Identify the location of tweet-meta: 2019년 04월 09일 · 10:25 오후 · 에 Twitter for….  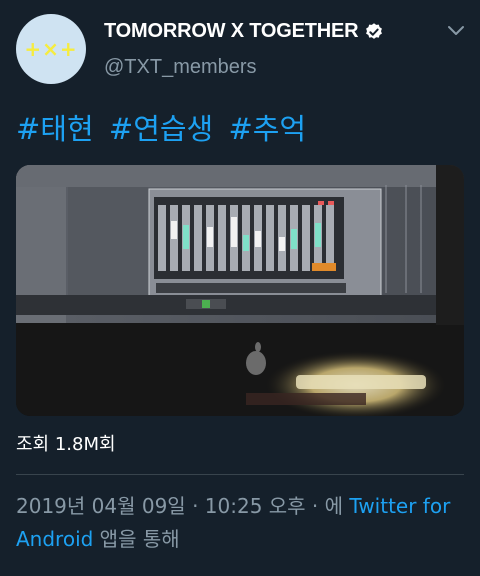
(236, 523).